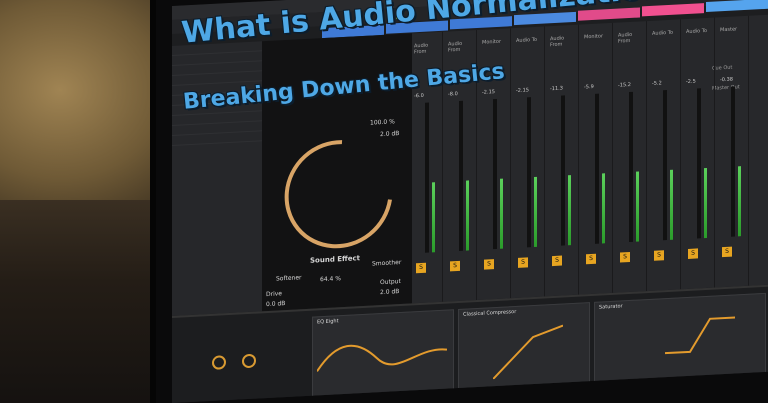 The image size is (768, 403). I want to click on strip-volume: -8.0, so click(453, 94).